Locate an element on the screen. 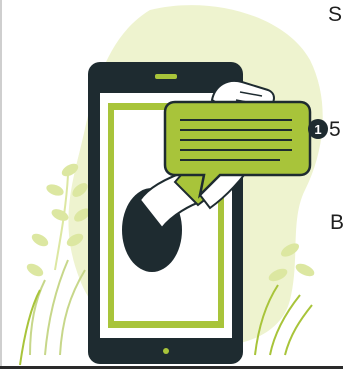 This screenshot has height=369, width=343. side-text-line-1: S is located at coordinates (335, 14).